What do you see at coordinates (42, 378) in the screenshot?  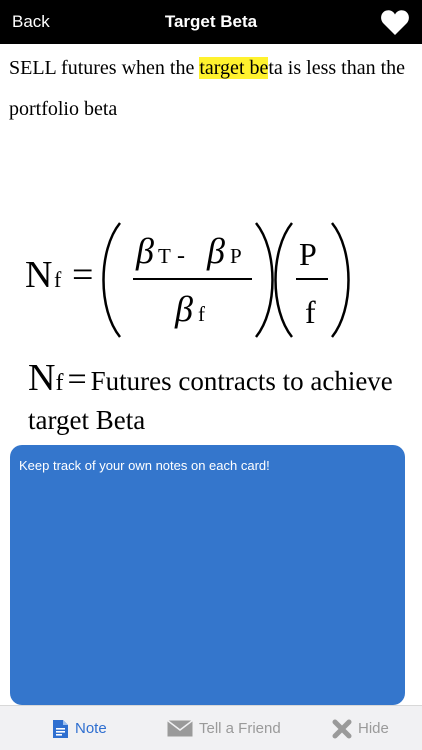 I see `definition-symbol: N` at bounding box center [42, 378].